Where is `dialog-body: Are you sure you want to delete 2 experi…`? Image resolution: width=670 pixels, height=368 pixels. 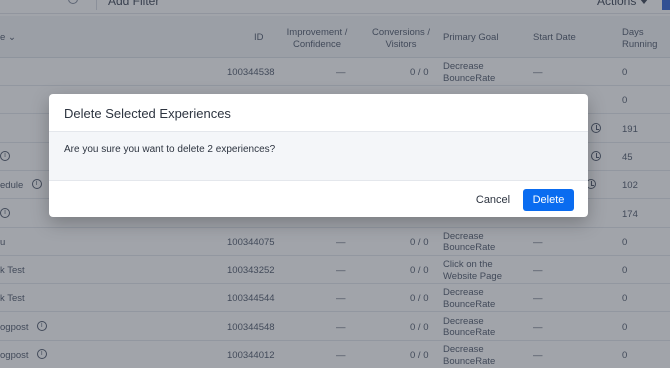 dialog-body: Are you sure you want to delete 2 experi… is located at coordinates (318, 156).